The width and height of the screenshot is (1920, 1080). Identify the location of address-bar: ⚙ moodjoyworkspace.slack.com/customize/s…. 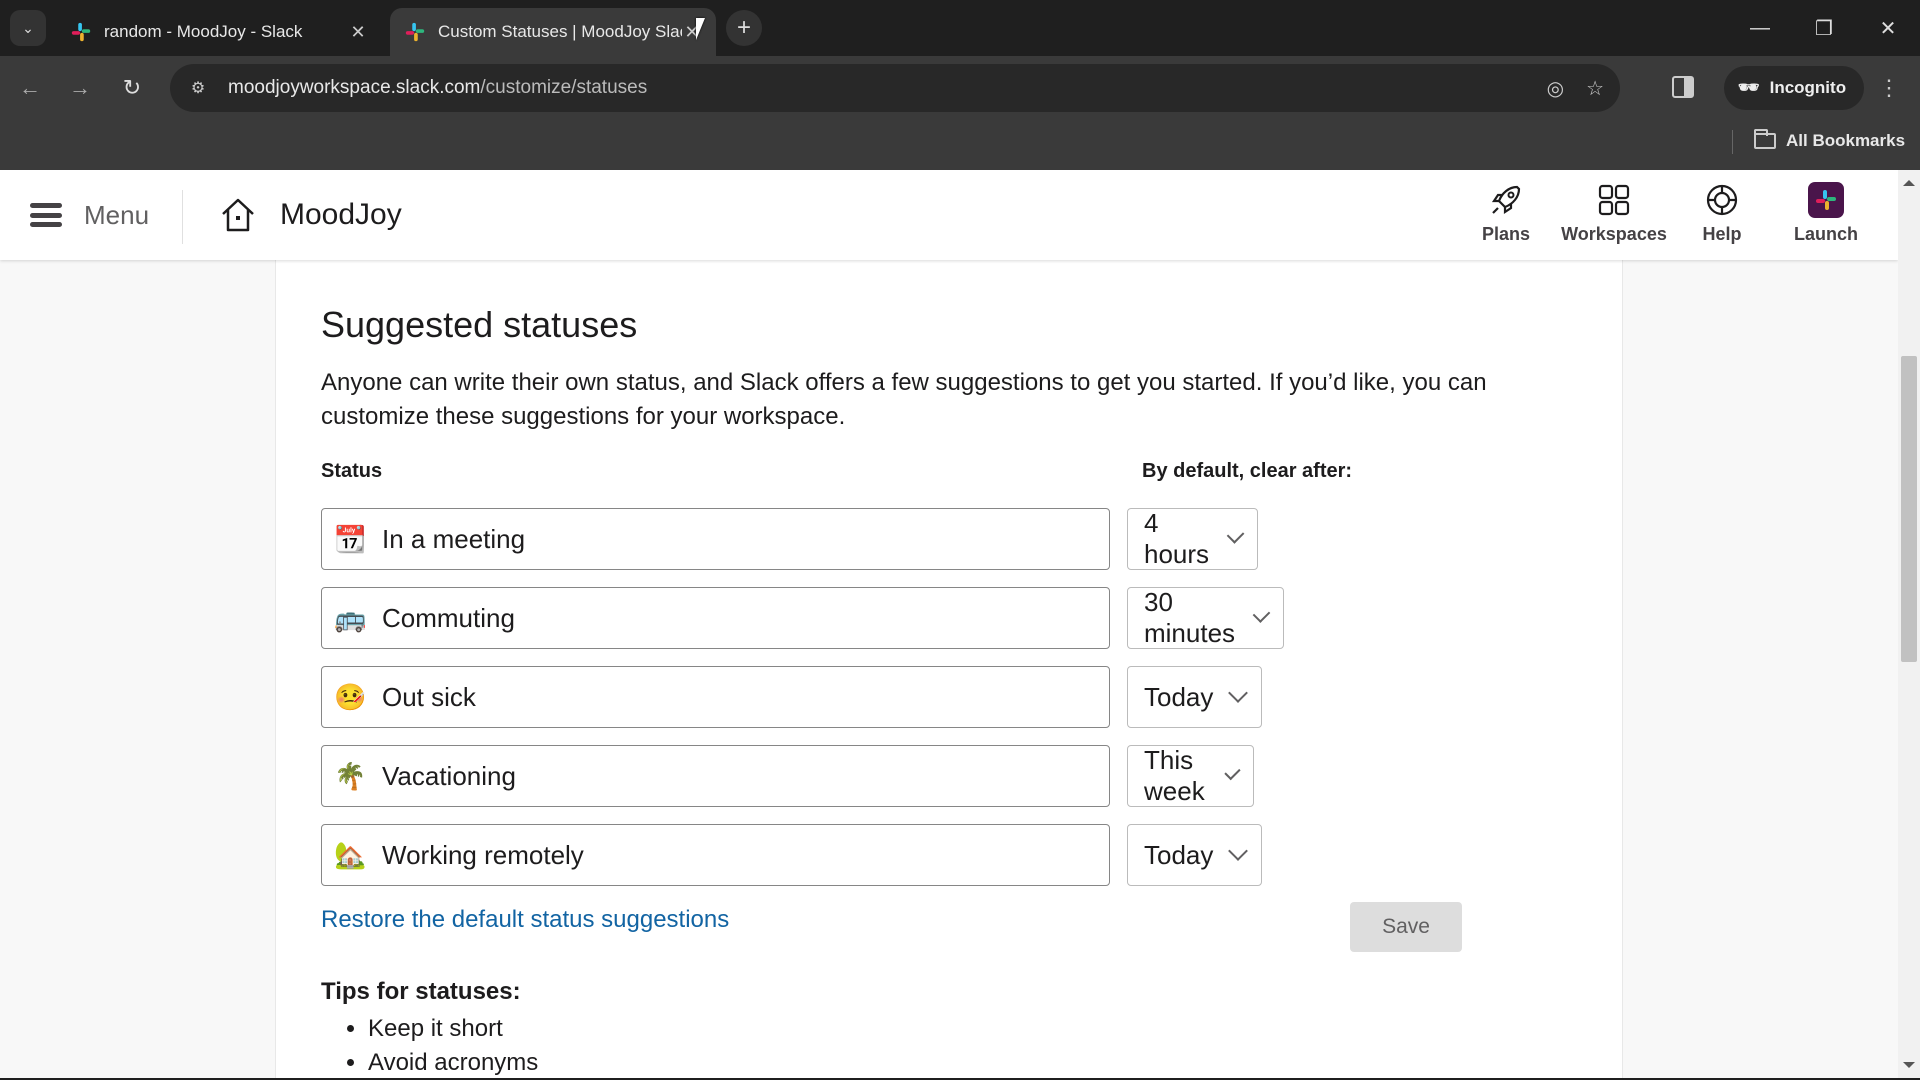
(895, 88).